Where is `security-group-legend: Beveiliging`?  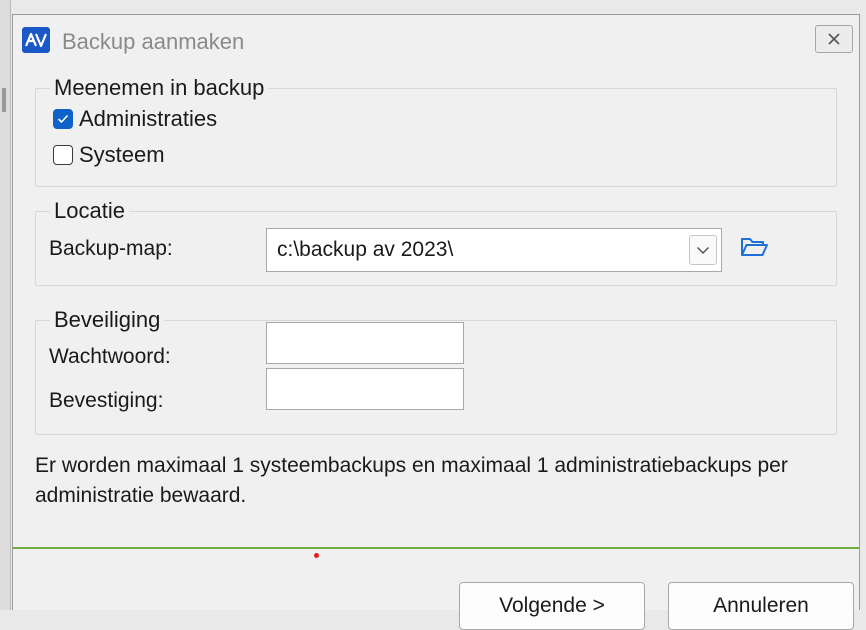 security-group-legend: Beveiliging is located at coordinates (107, 319).